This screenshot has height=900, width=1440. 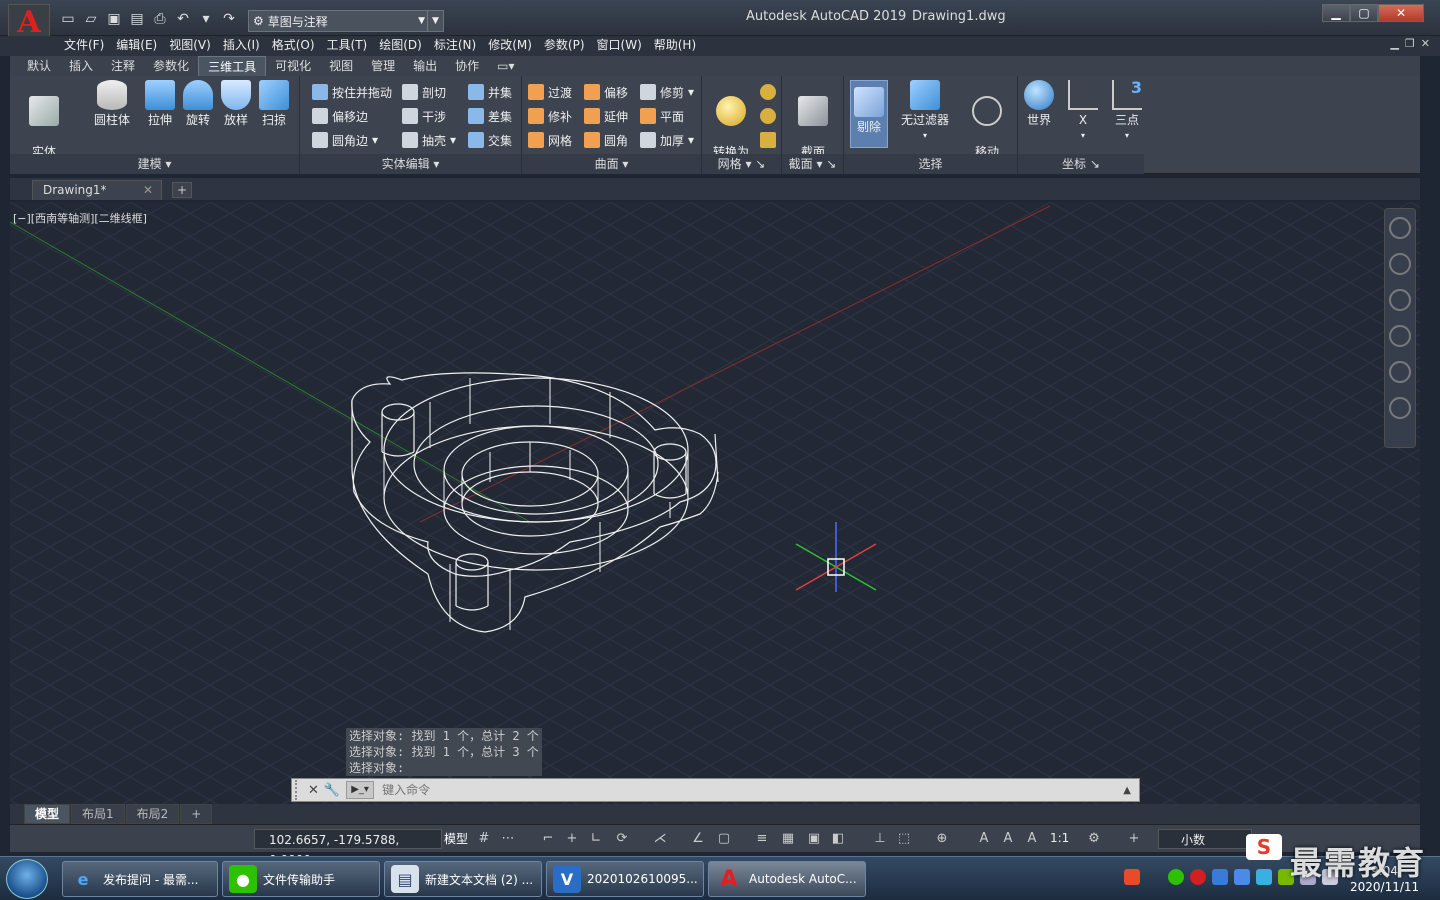 I want to click on tab-annotate: 注释, so click(x=123, y=66).